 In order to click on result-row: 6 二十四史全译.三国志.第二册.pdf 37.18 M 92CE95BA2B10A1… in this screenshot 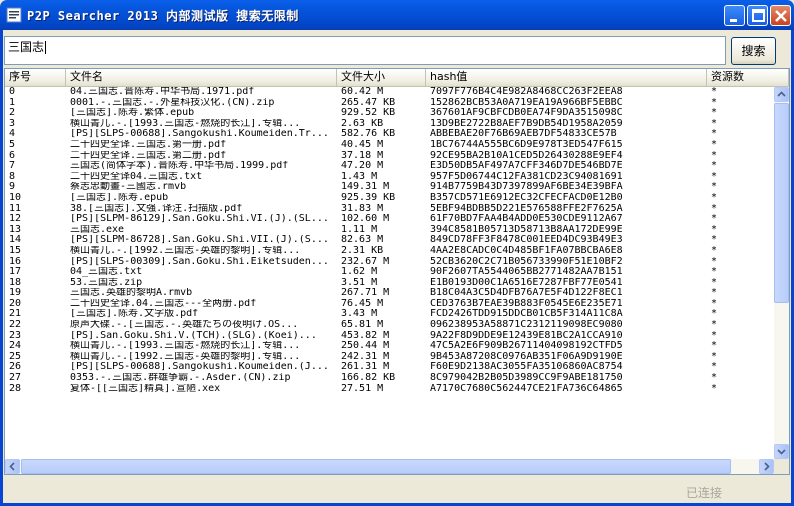, I will do `click(389, 156)`.